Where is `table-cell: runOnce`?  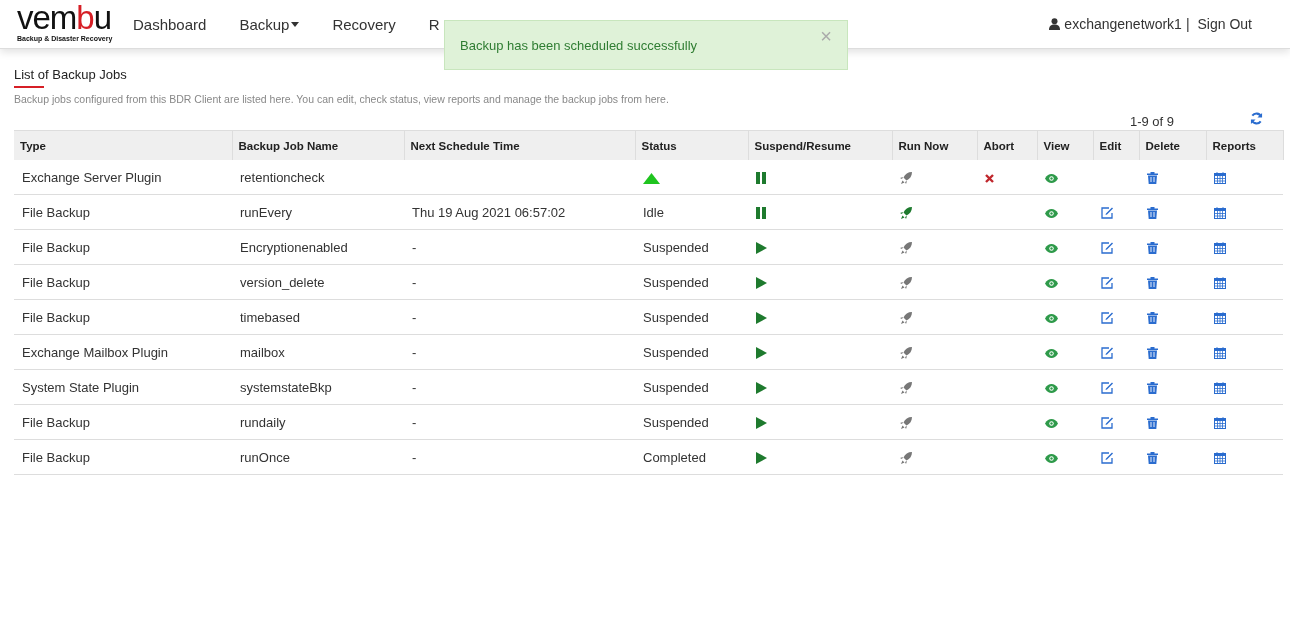
table-cell: runOnce is located at coordinates (318, 457).